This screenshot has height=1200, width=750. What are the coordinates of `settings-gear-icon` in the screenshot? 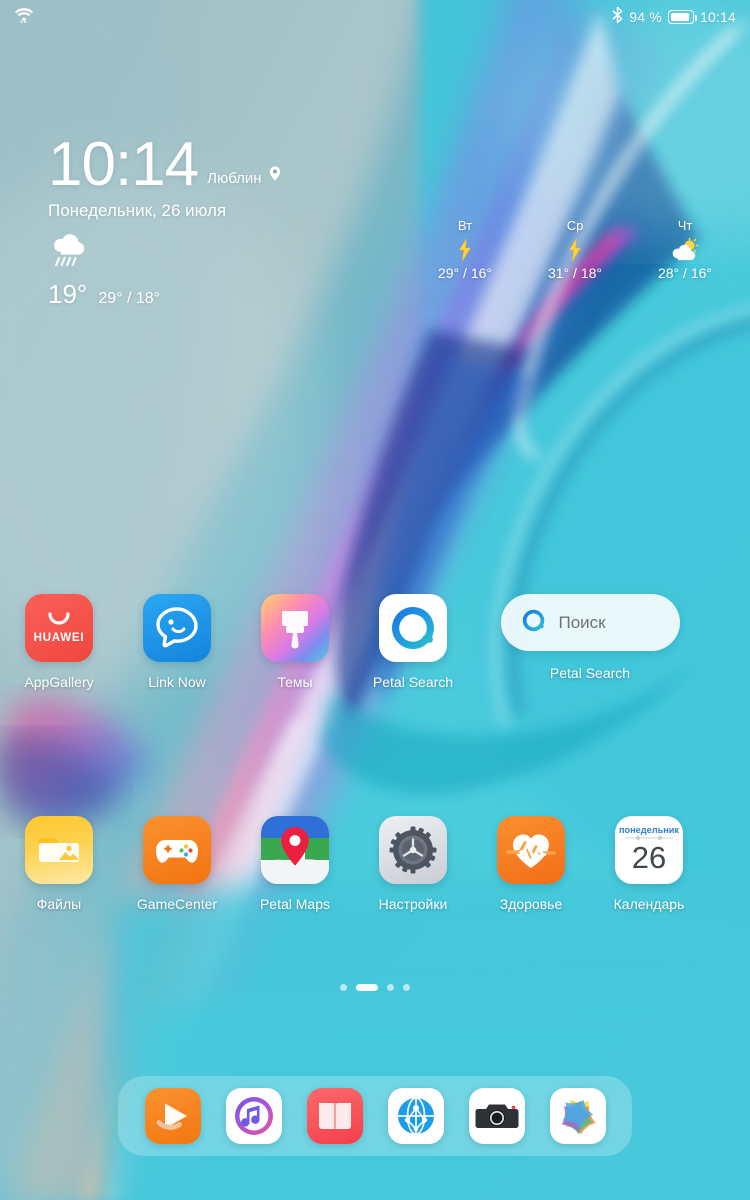 It's located at (413, 850).